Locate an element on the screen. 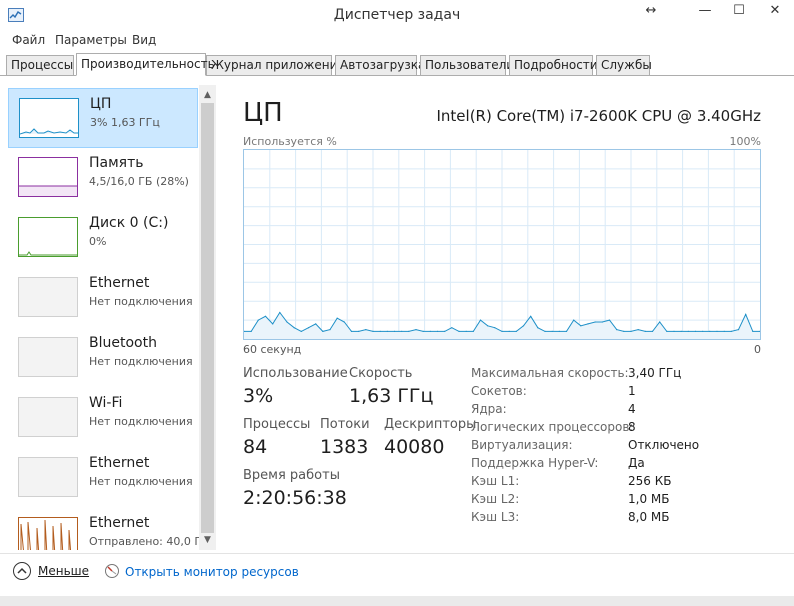 This screenshot has width=794, height=606. sidebar-item-ethernet-2: Ethernet Нет подключения is located at coordinates (103, 478).